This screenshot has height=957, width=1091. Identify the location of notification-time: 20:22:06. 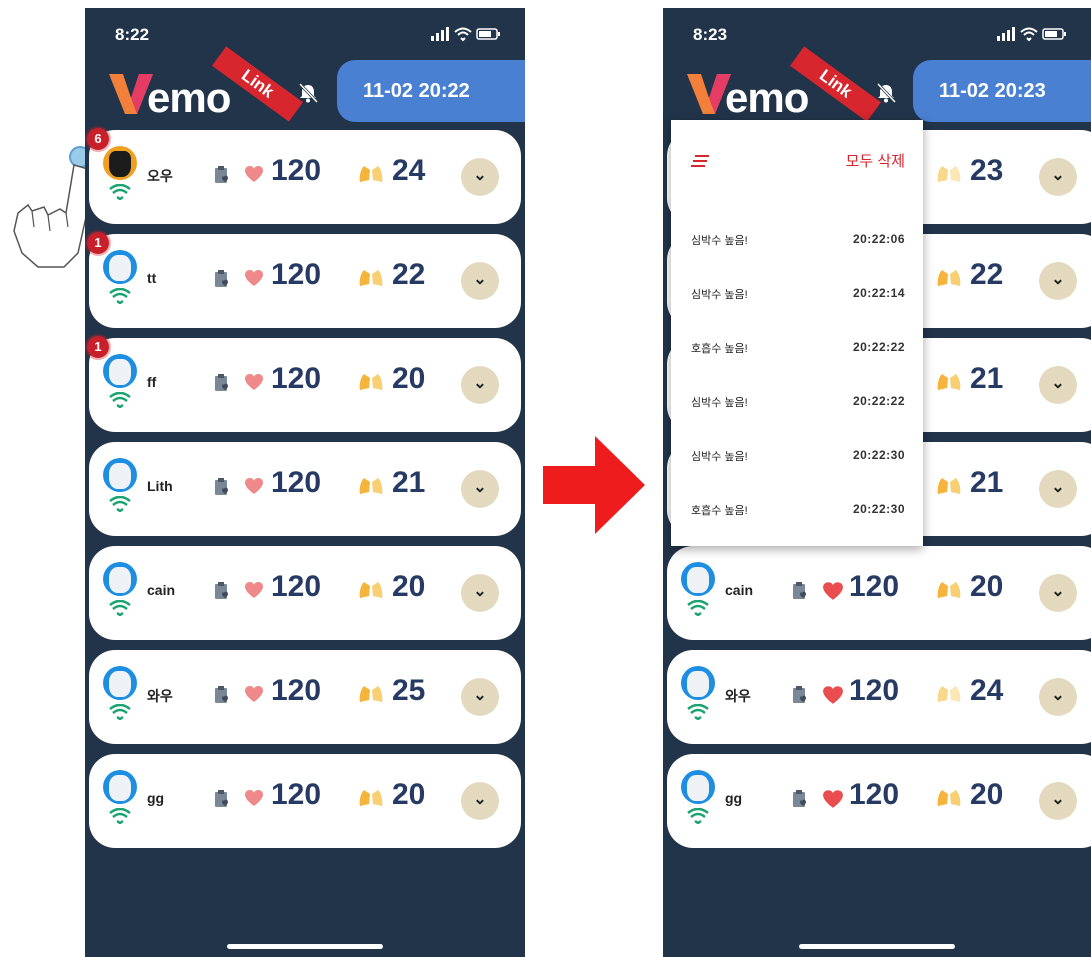
(878, 239).